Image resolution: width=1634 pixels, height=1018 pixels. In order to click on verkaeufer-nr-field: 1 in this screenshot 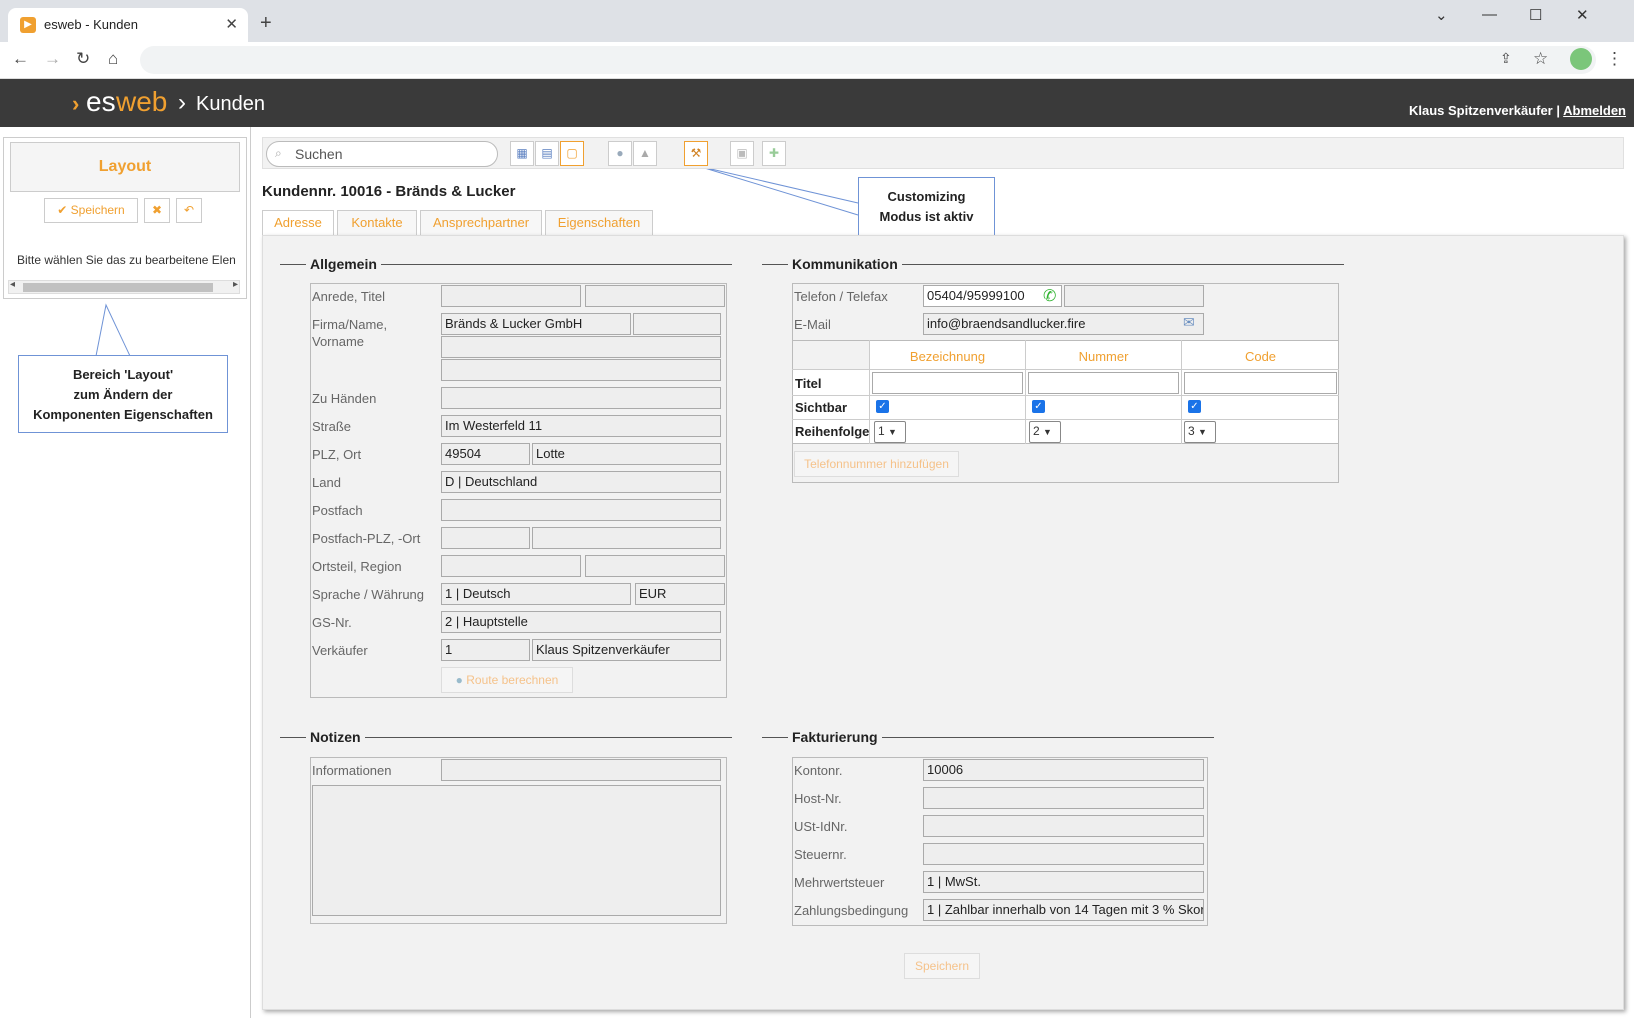, I will do `click(485, 650)`.